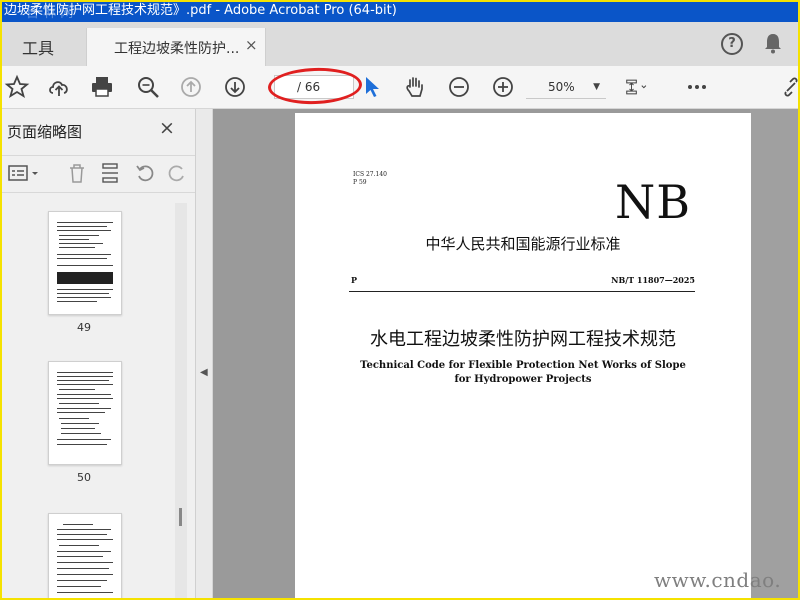 The height and width of the screenshot is (600, 800). What do you see at coordinates (718, 580) in the screenshot?
I see `site-watermark: www.cndao.` at bounding box center [718, 580].